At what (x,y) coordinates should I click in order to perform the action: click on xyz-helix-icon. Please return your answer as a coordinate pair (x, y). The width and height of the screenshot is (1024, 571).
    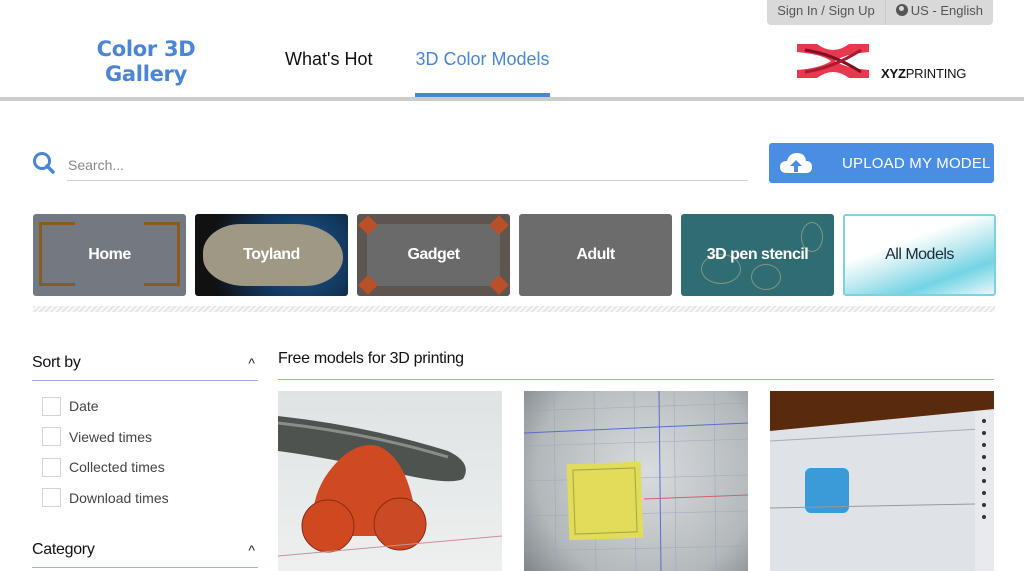
    Looking at the image, I should click on (833, 61).